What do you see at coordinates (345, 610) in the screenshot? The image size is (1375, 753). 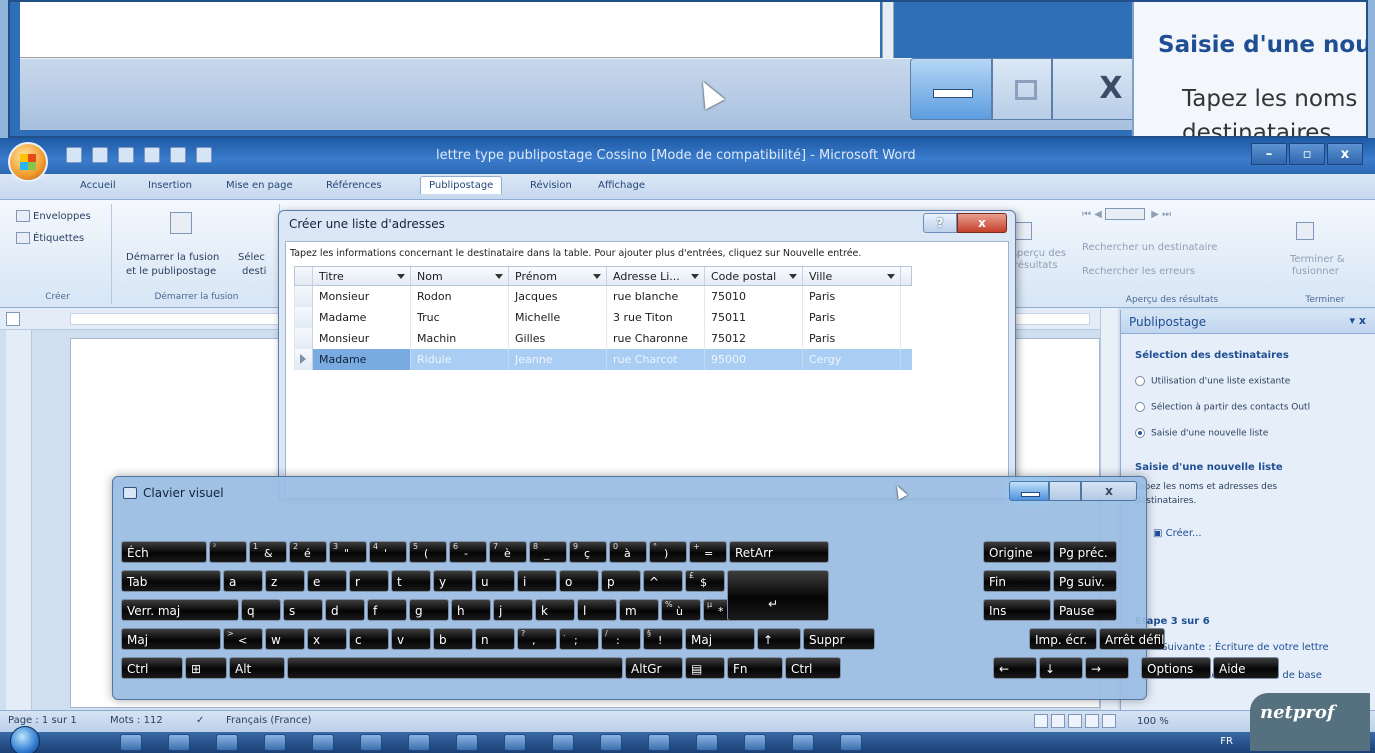 I see `key-row3-3: d` at bounding box center [345, 610].